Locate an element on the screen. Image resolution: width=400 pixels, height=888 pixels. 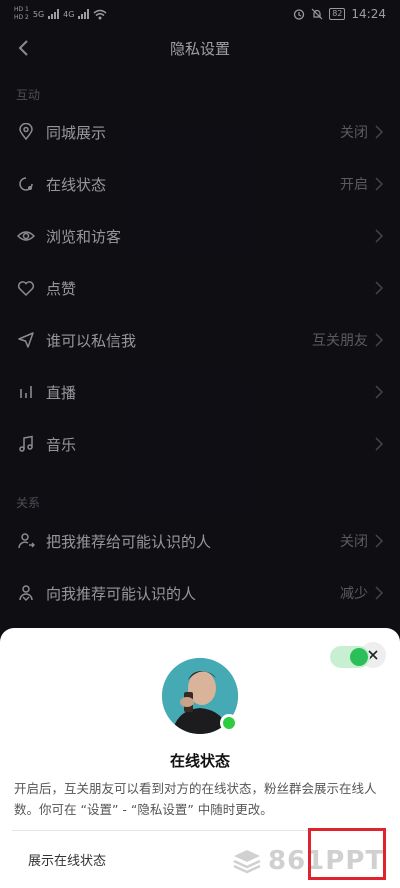
online-indicator is located at coordinates (229, 723).